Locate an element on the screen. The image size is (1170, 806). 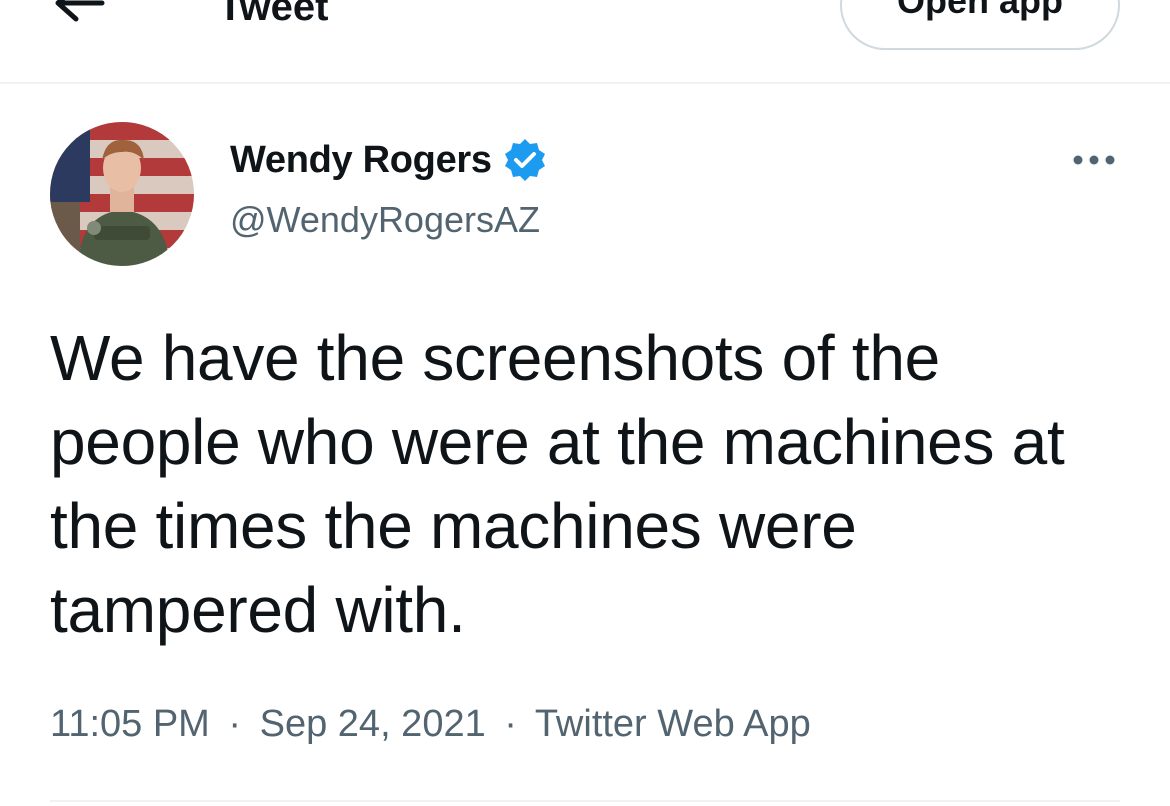
page-title: Tweet is located at coordinates (273, 14).